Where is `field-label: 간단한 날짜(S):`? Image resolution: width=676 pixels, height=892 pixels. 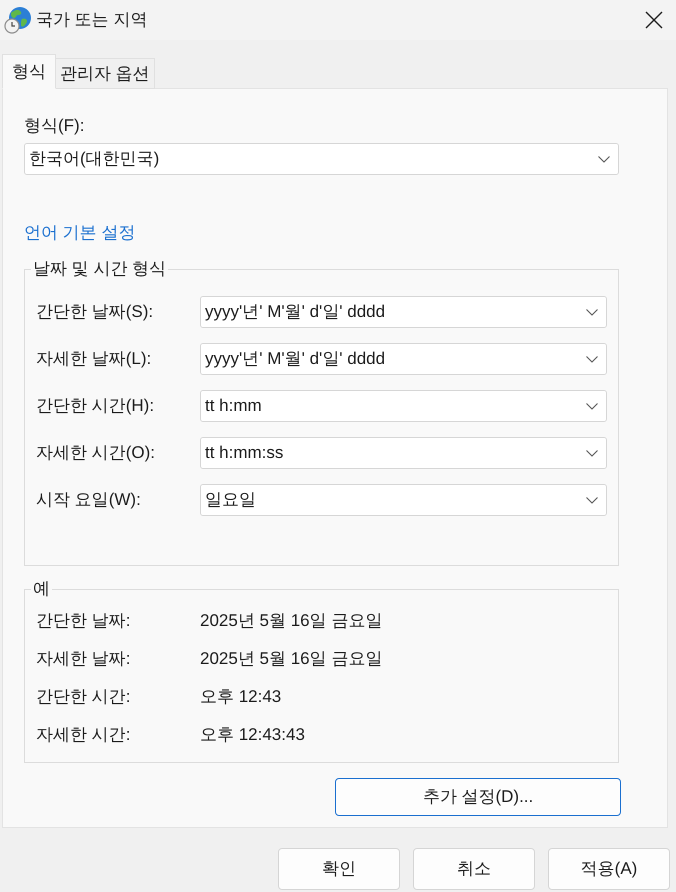
field-label: 간단한 날짜(S): is located at coordinates (95, 312).